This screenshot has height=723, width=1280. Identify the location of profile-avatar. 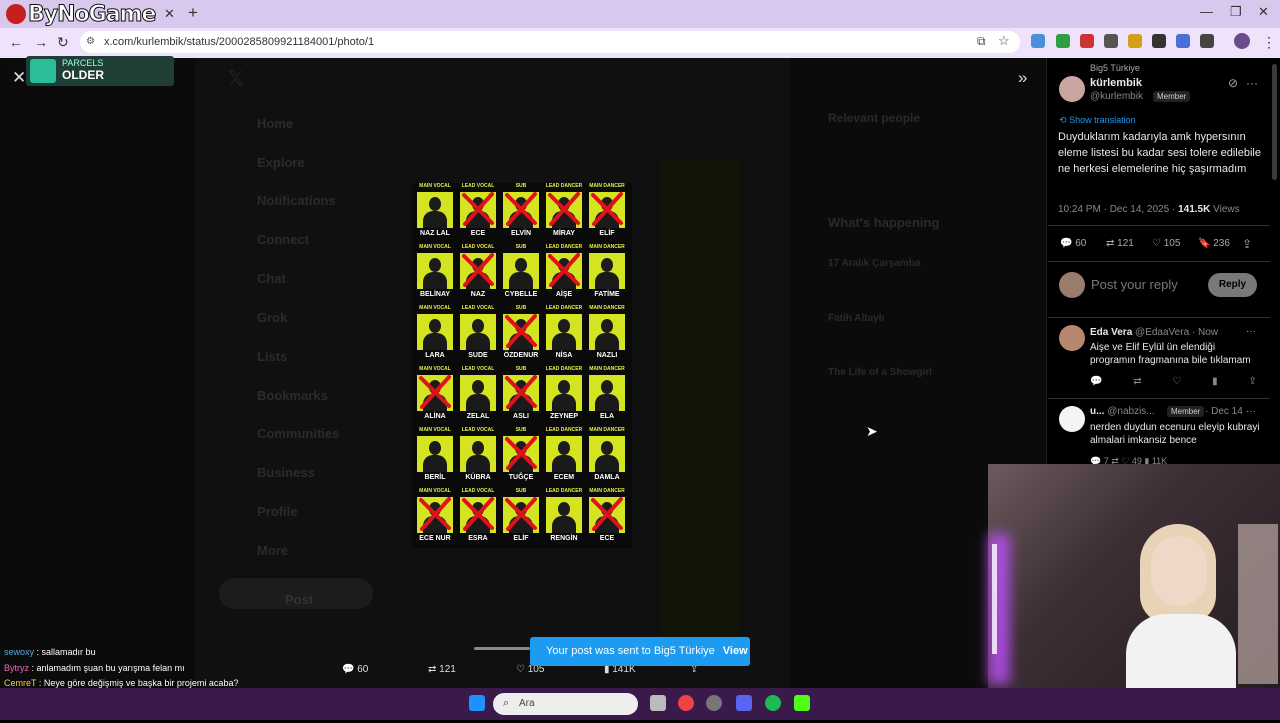
(1242, 41).